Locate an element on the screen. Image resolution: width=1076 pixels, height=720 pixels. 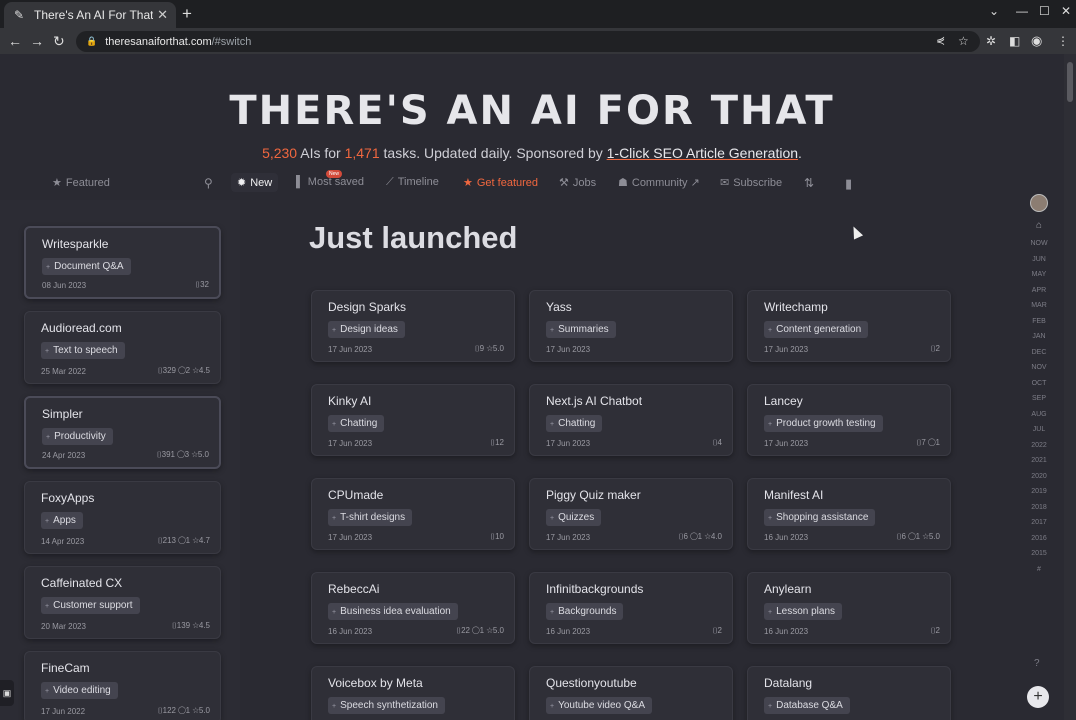
tool-card: Questionyoutube + Youtube video Q&A is located at coordinates (631, 693).